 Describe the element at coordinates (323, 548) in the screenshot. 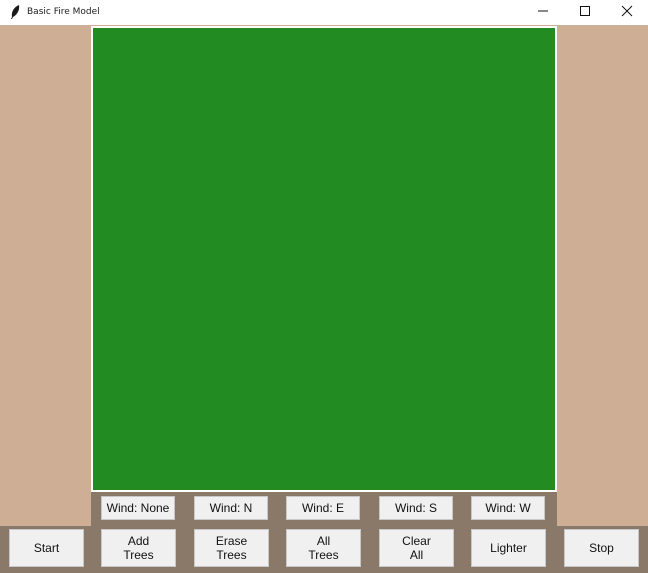

I see `all-trees-button: All Trees` at that location.